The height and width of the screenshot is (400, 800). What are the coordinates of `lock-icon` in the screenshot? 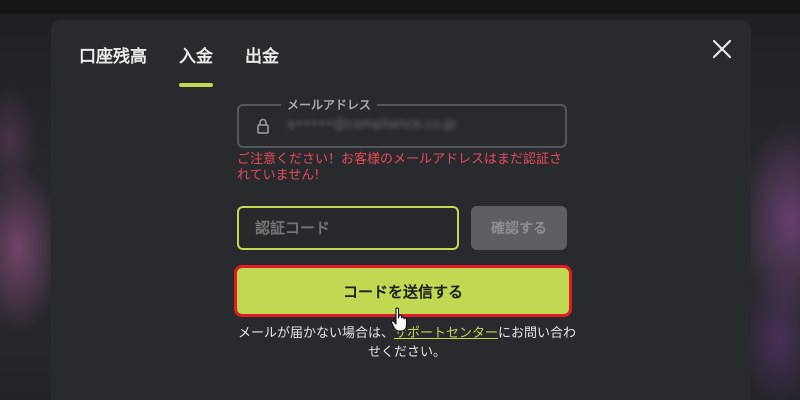 It's located at (263, 128).